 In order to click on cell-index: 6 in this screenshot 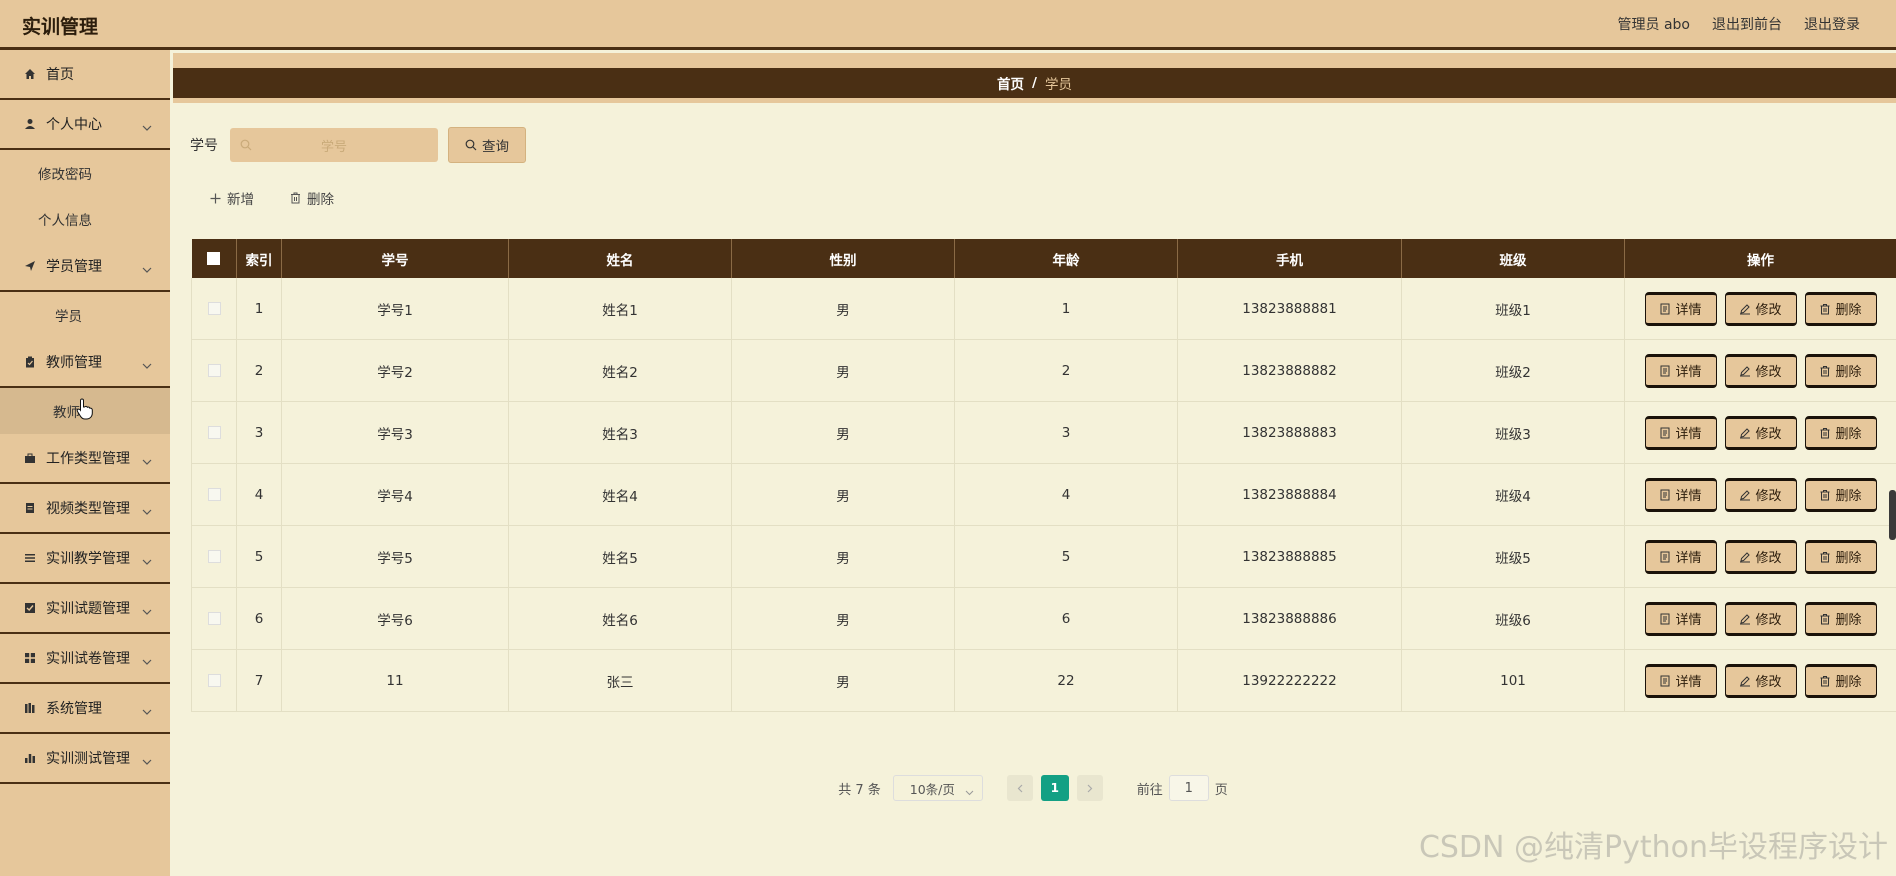, I will do `click(259, 618)`.